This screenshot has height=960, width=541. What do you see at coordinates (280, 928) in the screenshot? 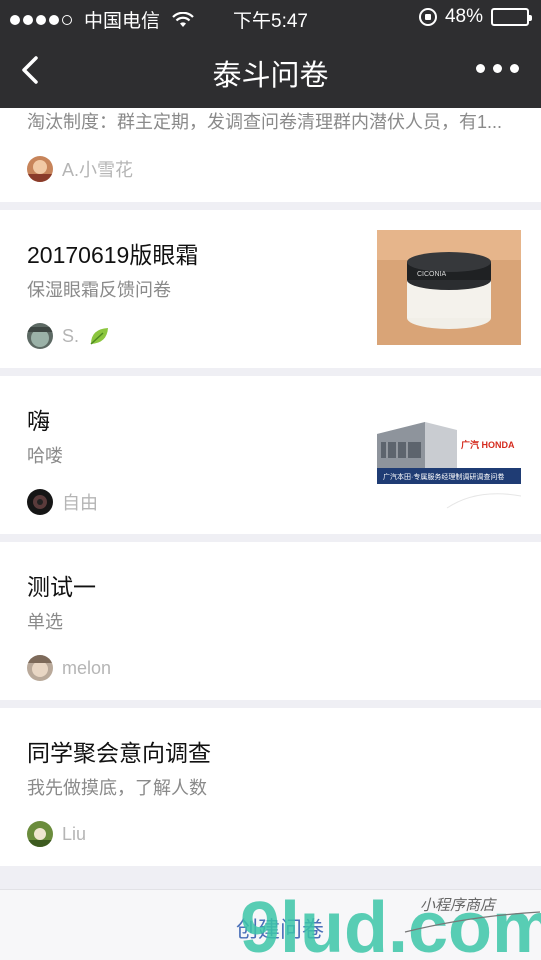
I see `create-survey-button: 创建问卷` at bounding box center [280, 928].